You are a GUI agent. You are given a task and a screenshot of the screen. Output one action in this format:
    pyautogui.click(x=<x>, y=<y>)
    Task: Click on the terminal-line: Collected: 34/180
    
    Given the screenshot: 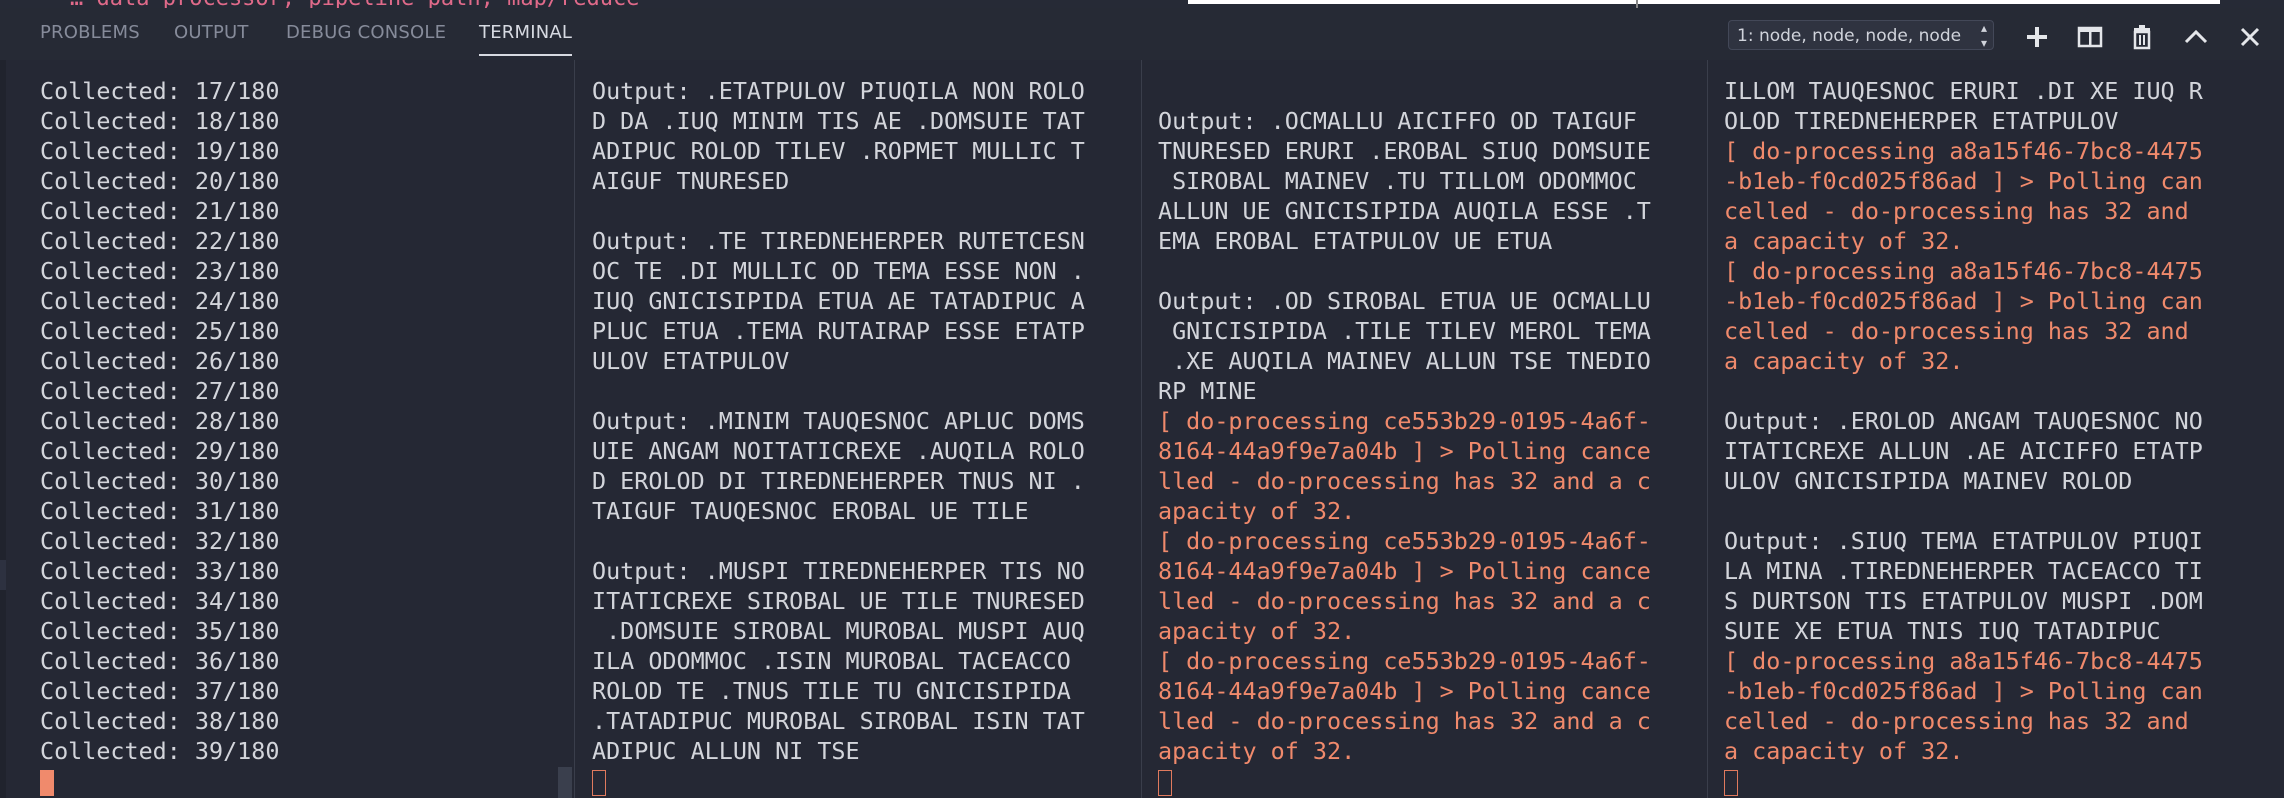 What is the action you would take?
    pyautogui.click(x=160, y=601)
    